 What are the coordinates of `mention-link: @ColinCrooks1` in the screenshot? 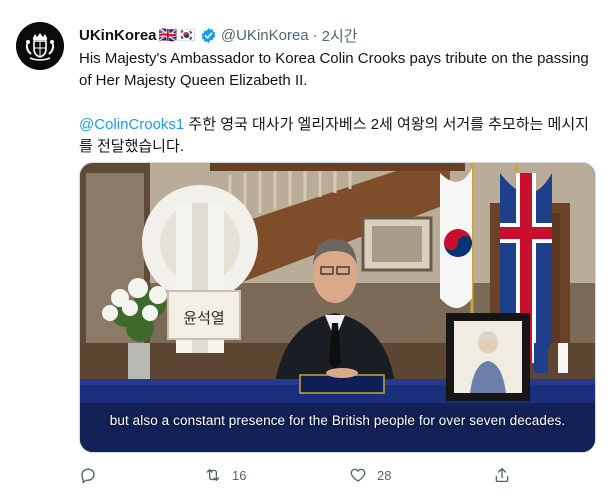 It's located at (131, 124).